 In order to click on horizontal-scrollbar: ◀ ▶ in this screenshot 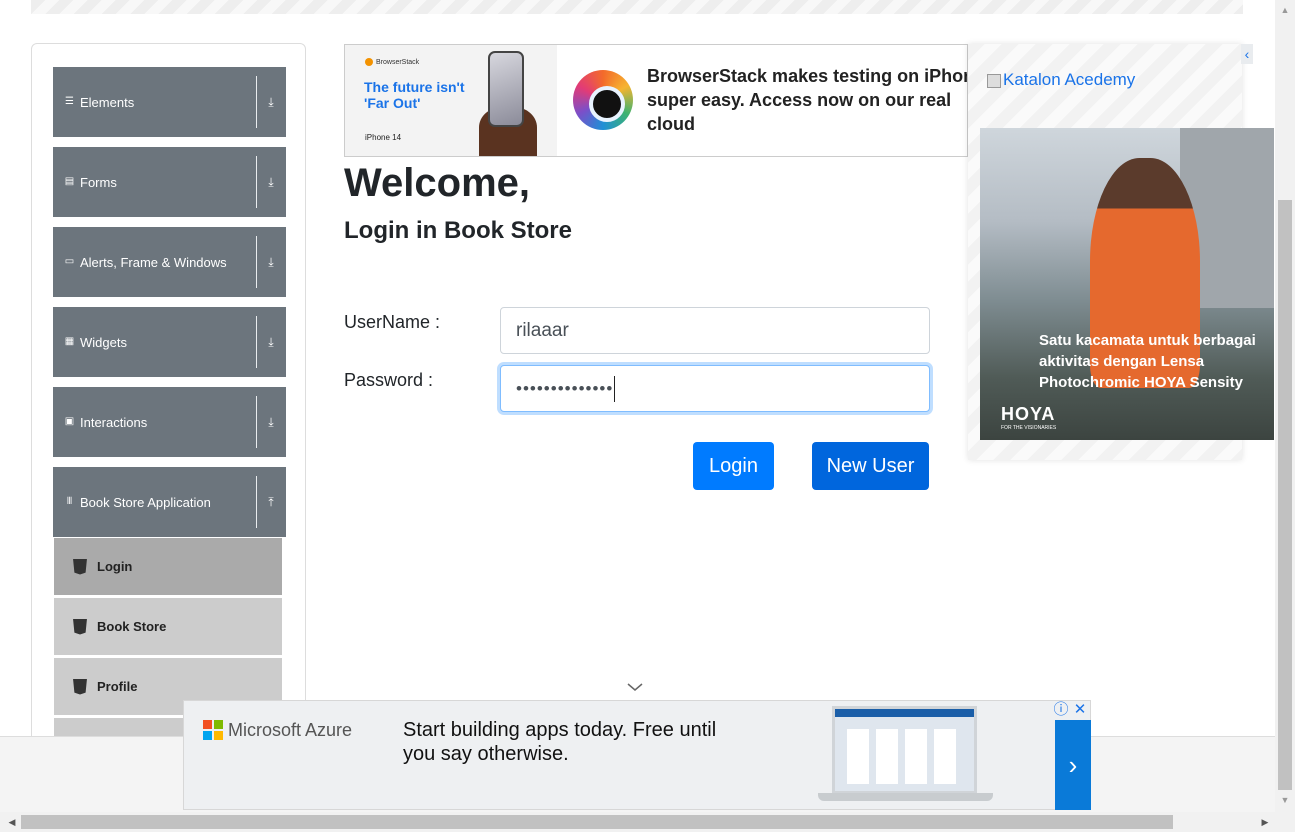, I will do `click(647, 822)`.